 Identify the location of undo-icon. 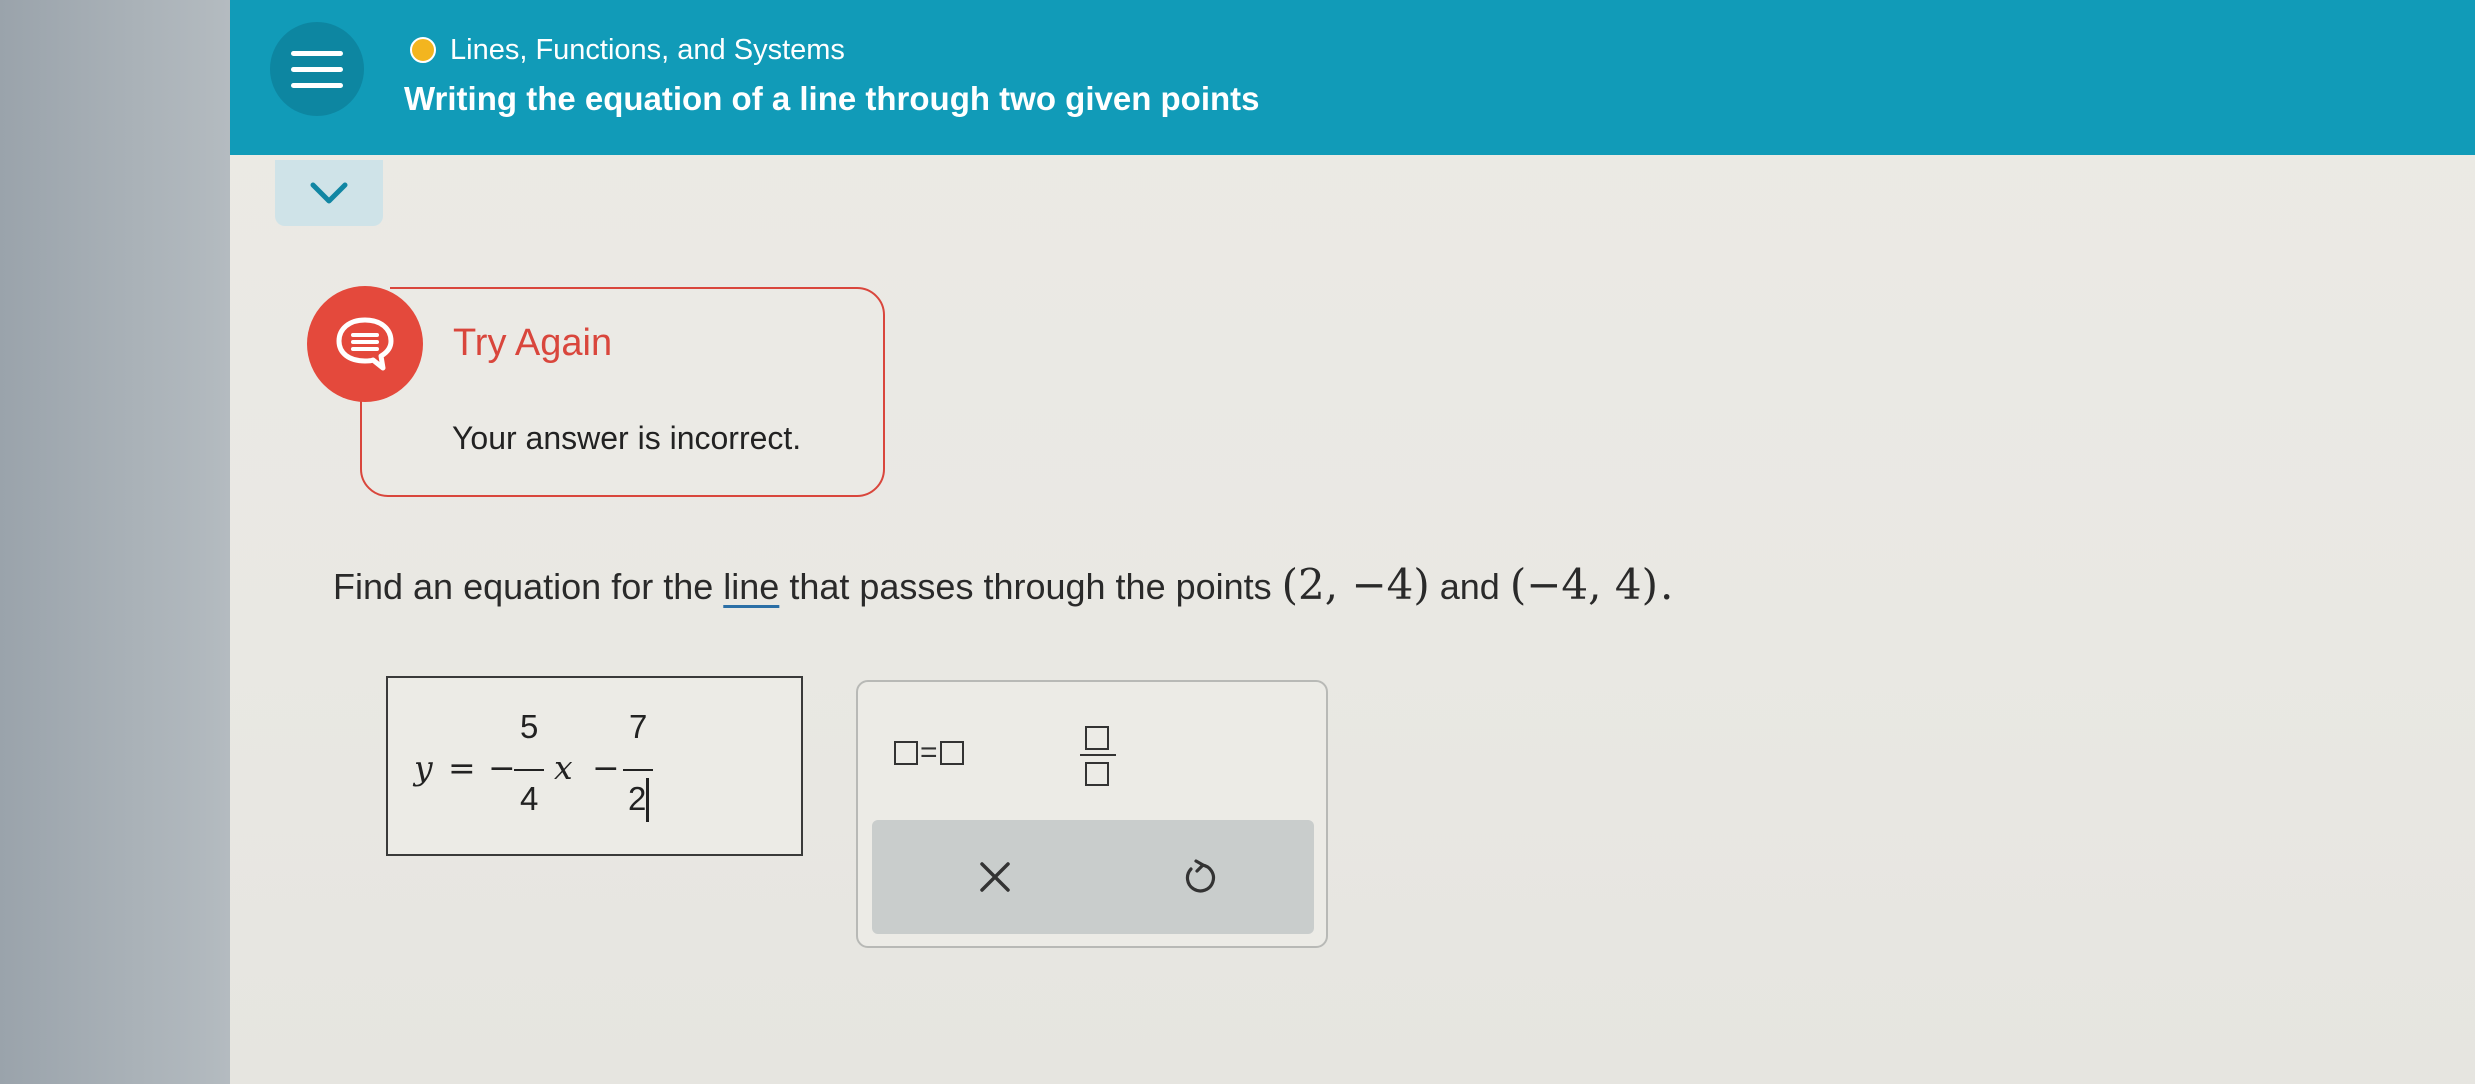
(1200, 876).